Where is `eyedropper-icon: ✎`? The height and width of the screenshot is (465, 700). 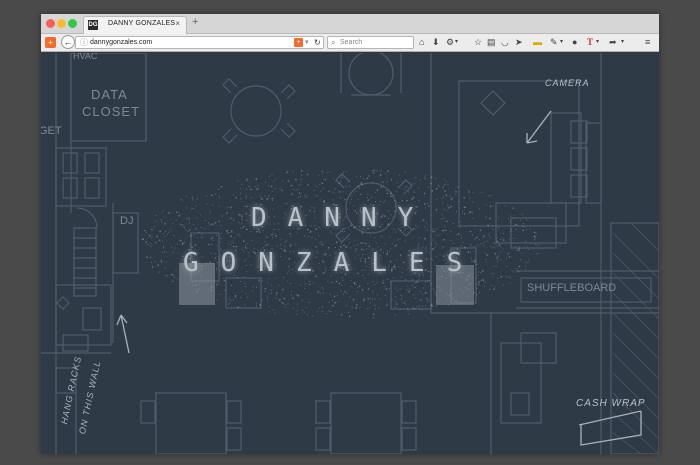
eyedropper-icon: ✎ is located at coordinates (554, 42).